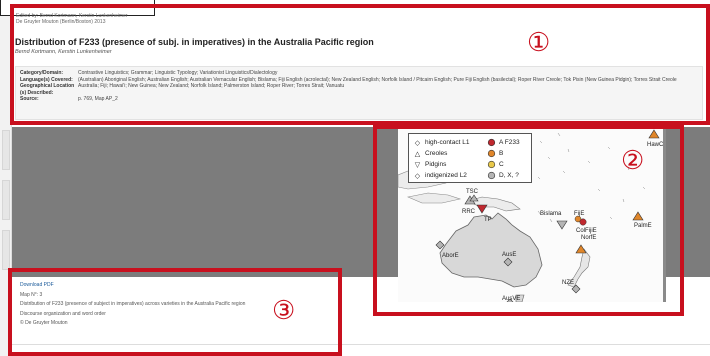 The width and height of the screenshot is (710, 356). I want to click on label-tp: TP, so click(488, 220).